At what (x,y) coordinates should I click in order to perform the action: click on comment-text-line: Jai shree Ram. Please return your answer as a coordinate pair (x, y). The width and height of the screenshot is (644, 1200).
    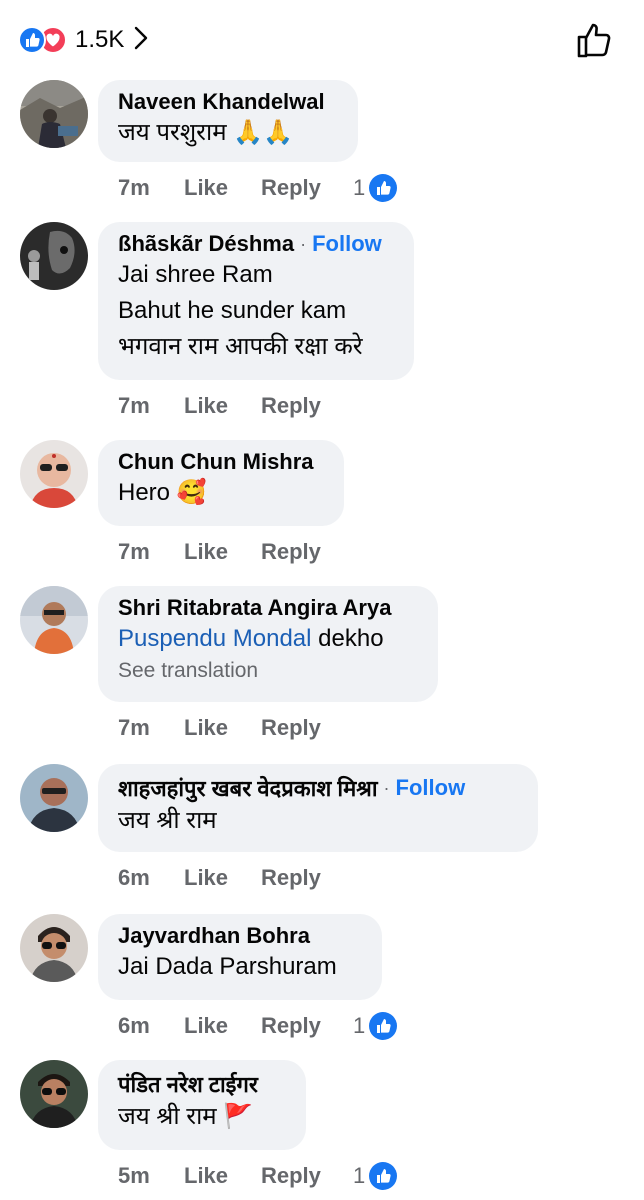
    Looking at the image, I should click on (195, 274).